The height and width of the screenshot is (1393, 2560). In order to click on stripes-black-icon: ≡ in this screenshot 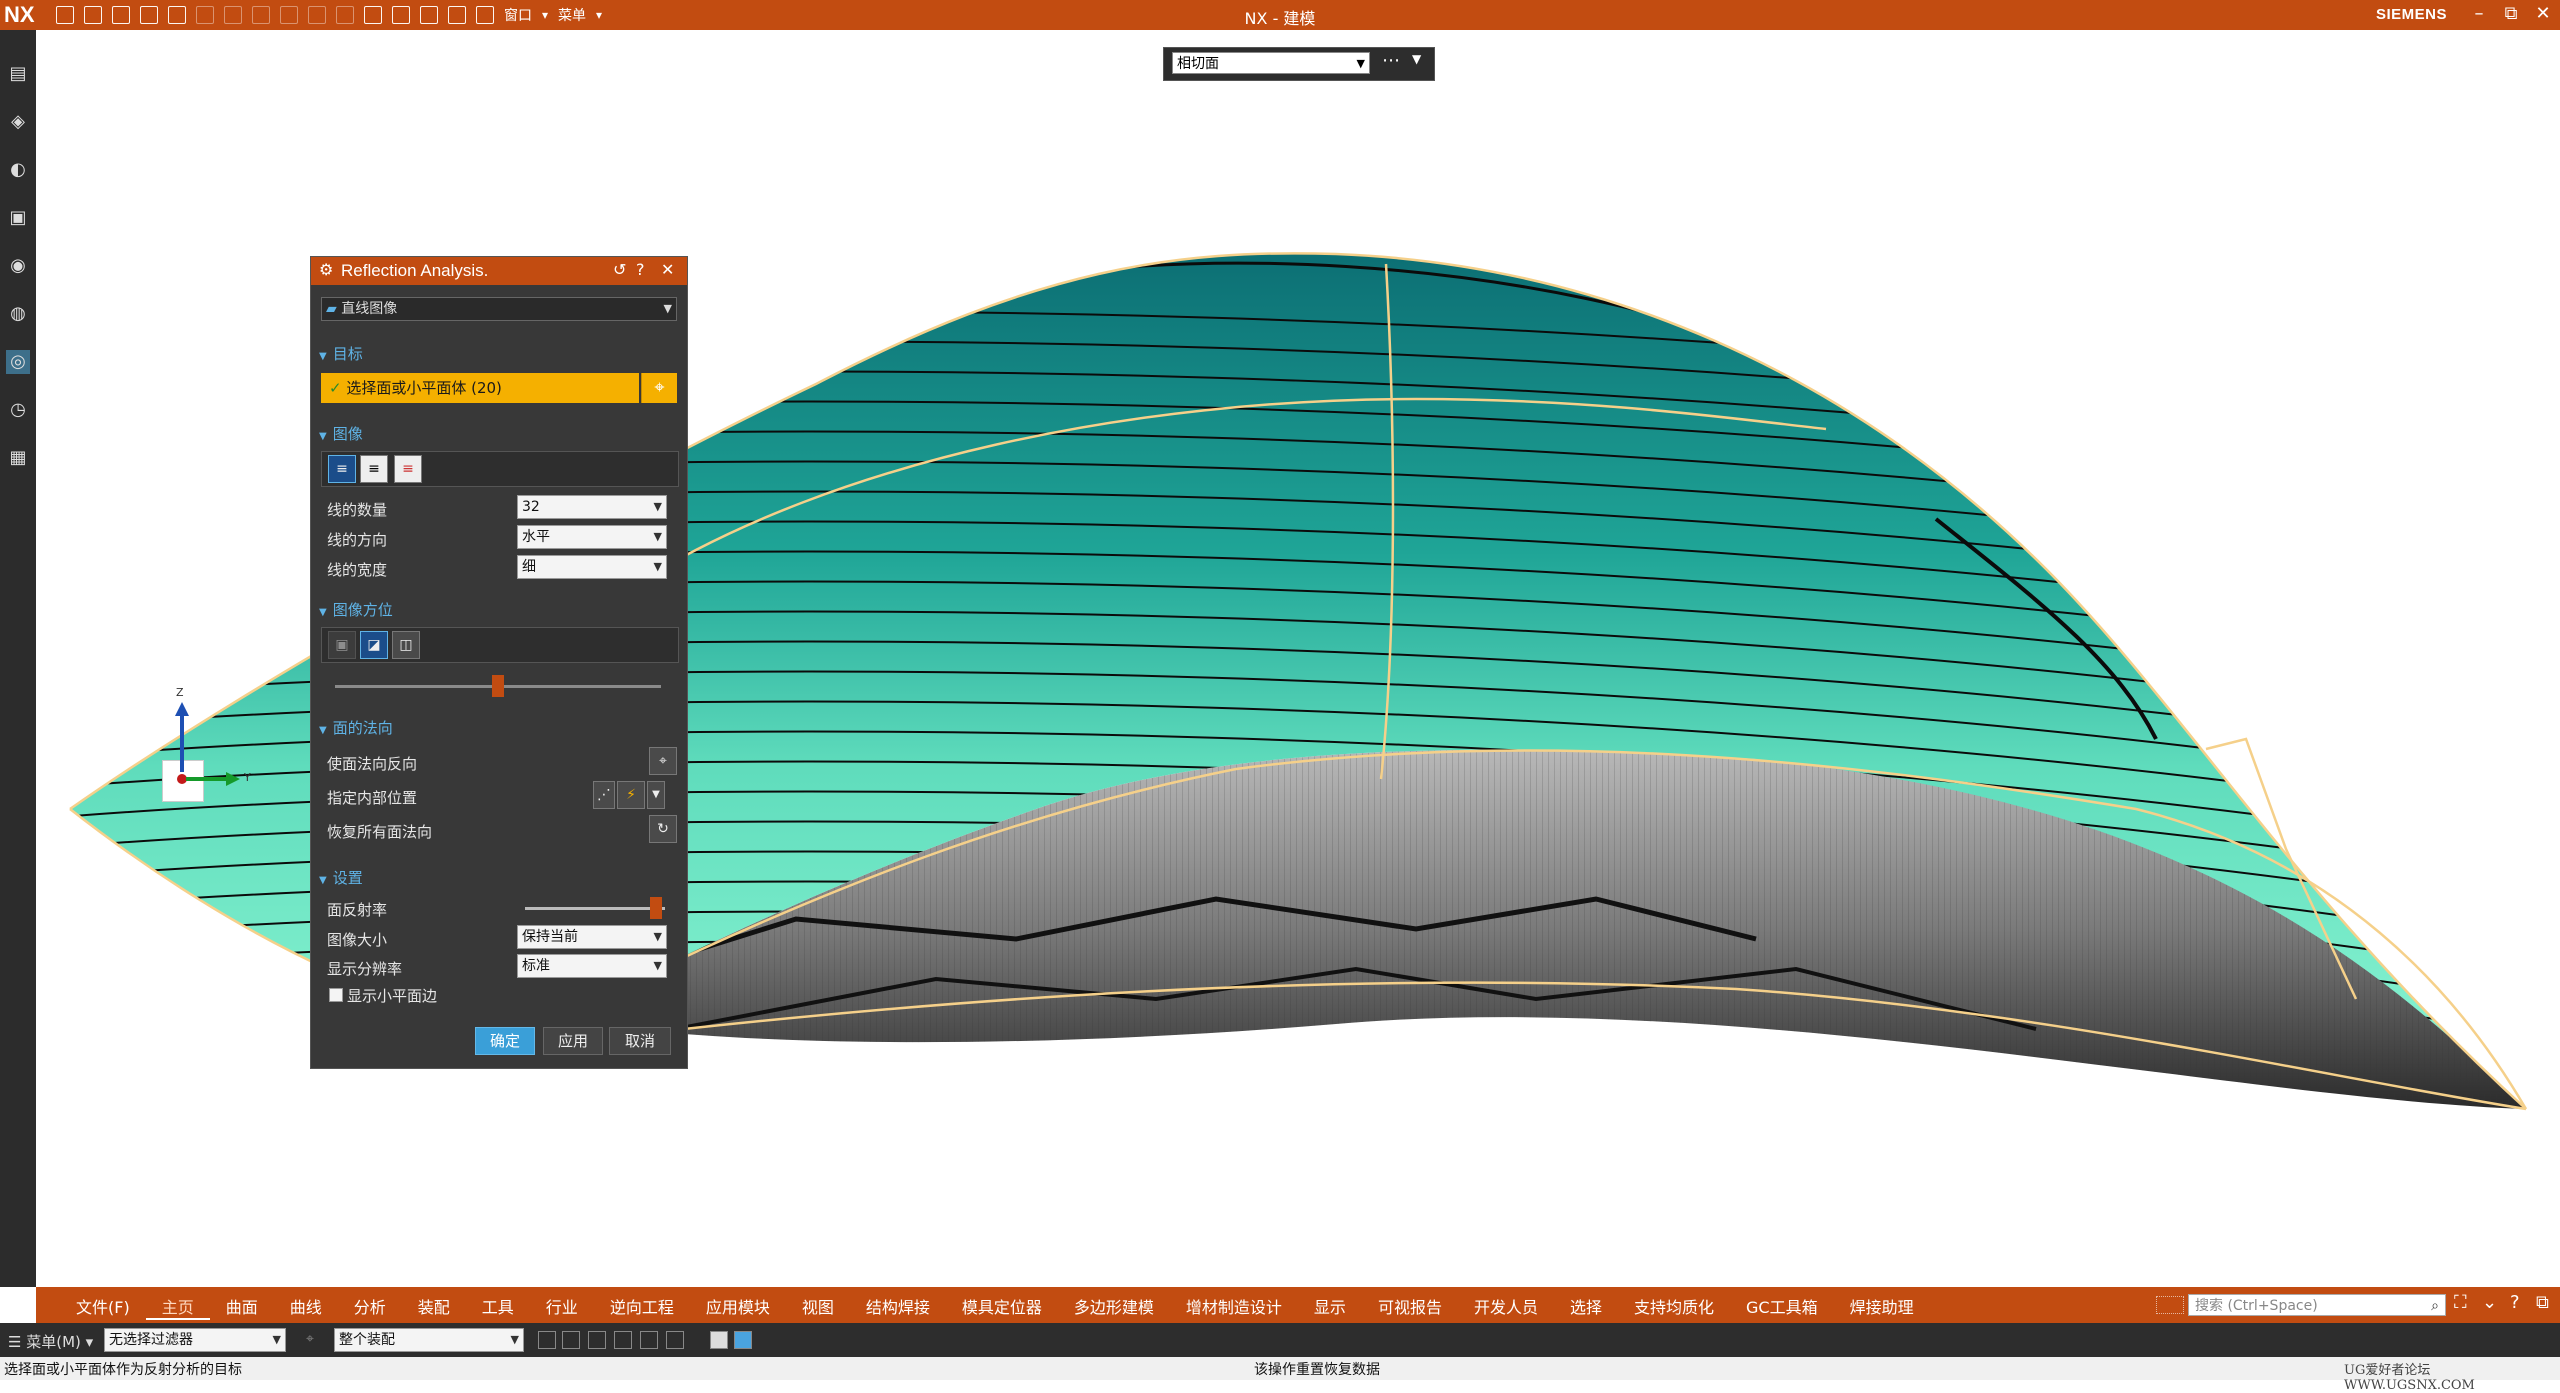, I will do `click(374, 469)`.